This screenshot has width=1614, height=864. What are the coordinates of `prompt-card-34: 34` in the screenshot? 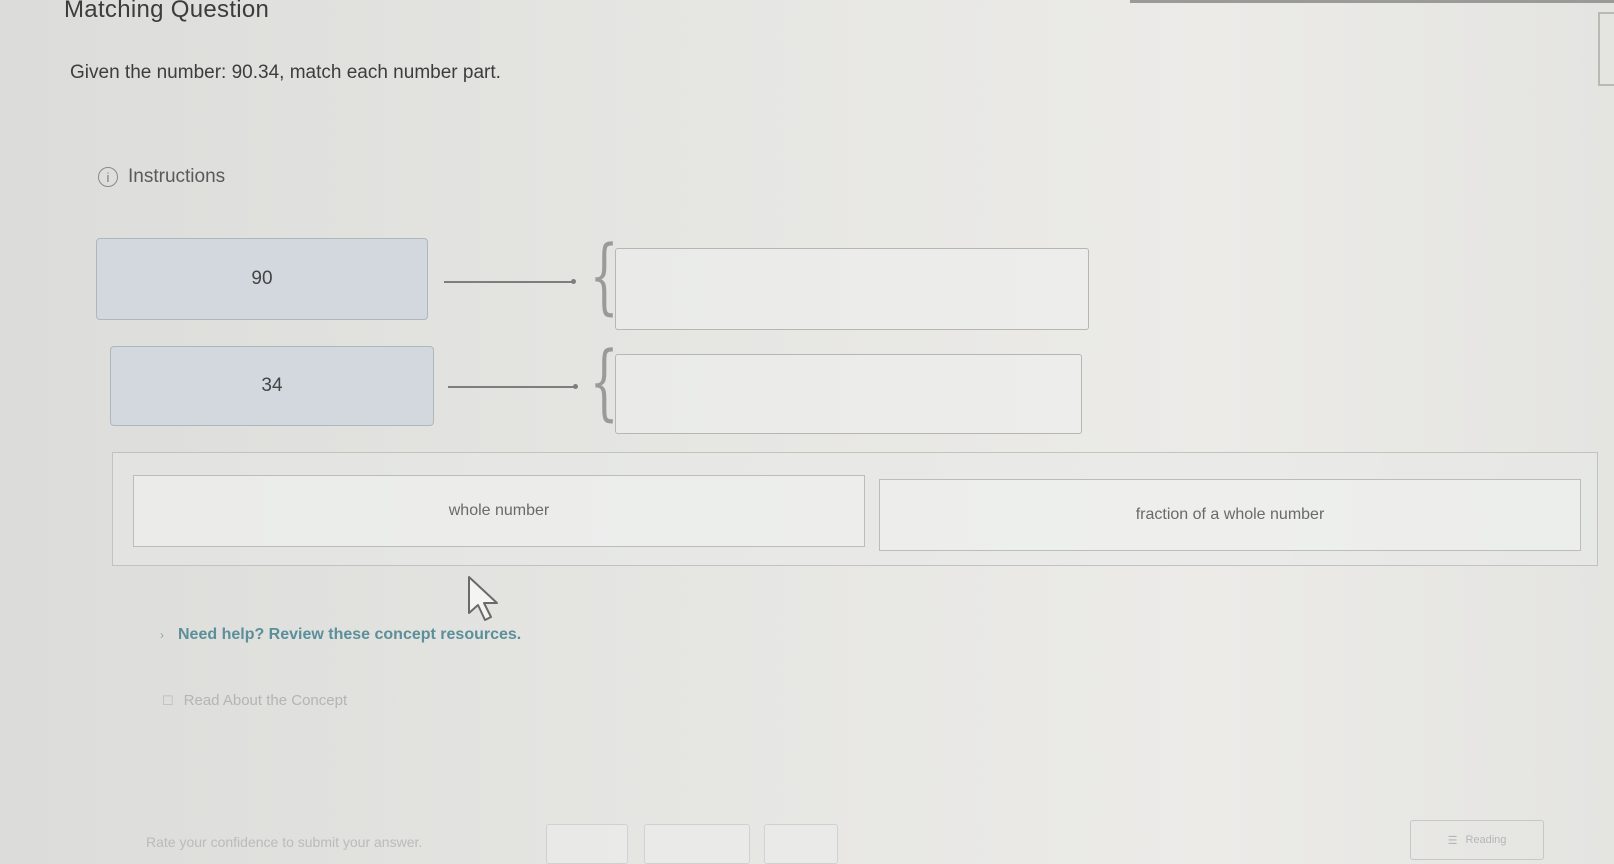 It's located at (272, 386).